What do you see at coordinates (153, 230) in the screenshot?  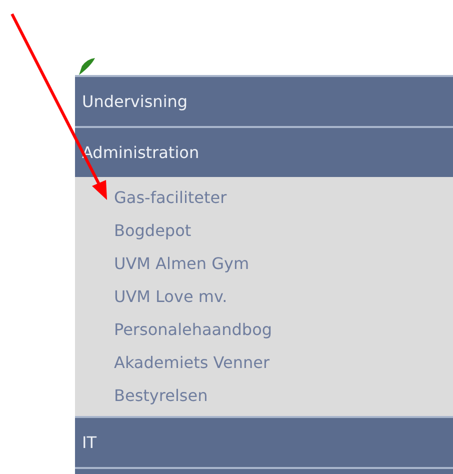 I see `submenu-link: Bogdepot` at bounding box center [153, 230].